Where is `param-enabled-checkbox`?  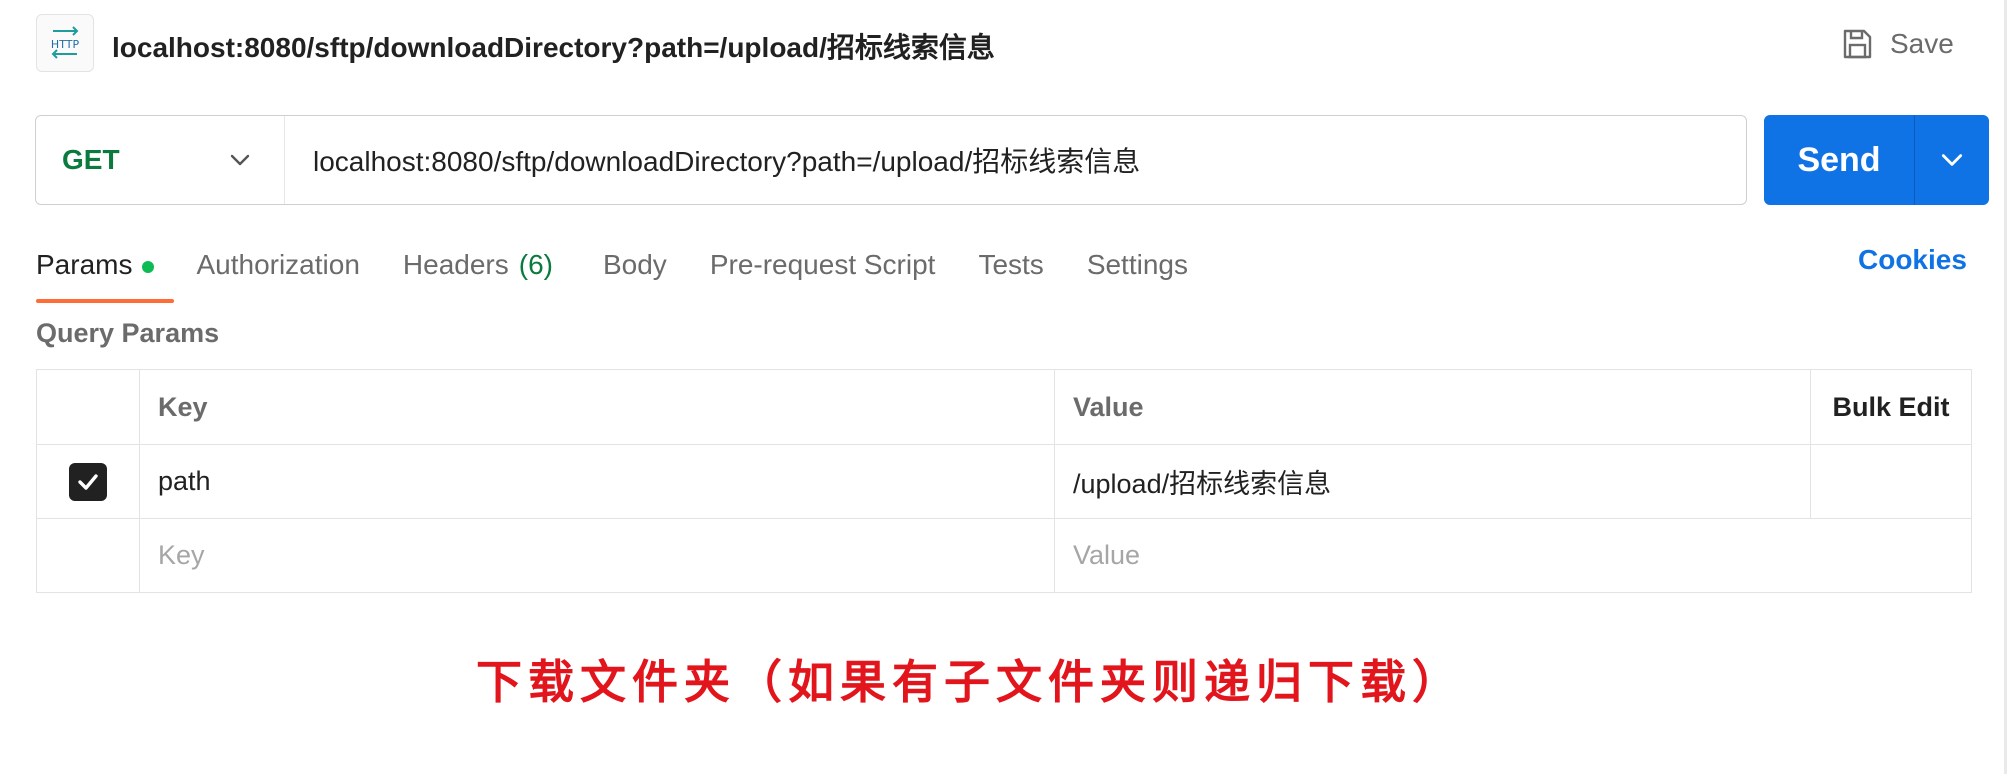
param-enabled-checkbox is located at coordinates (88, 481).